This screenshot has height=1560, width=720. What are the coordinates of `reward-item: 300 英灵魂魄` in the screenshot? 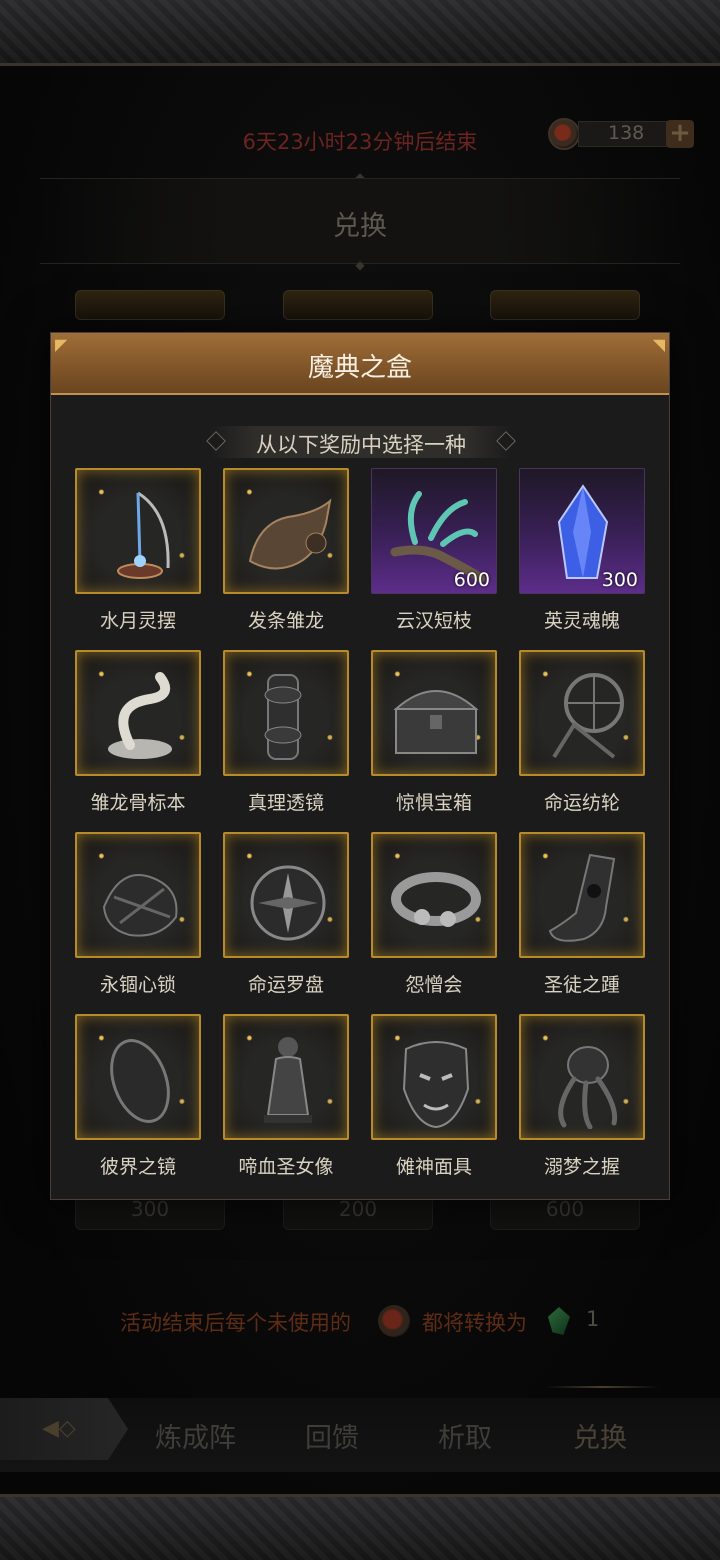 It's located at (582, 553).